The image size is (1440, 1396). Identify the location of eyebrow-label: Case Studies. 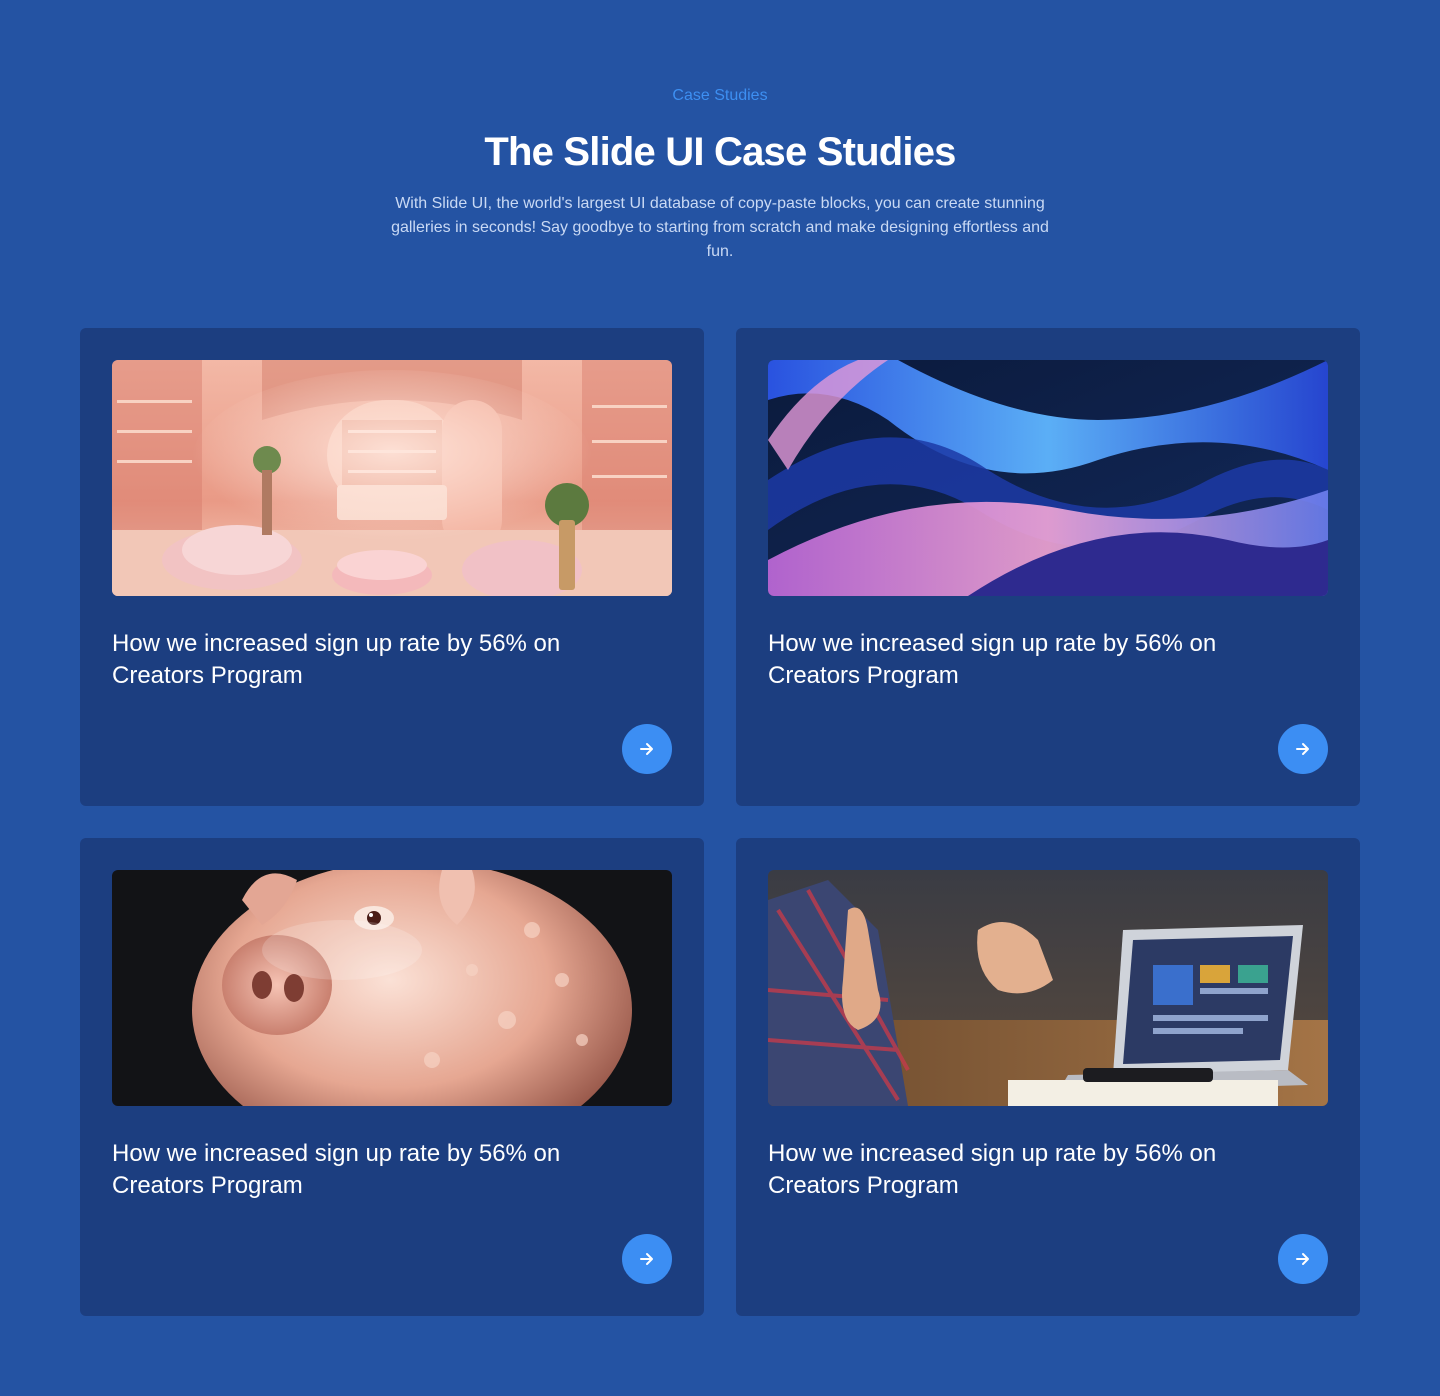
(720, 95).